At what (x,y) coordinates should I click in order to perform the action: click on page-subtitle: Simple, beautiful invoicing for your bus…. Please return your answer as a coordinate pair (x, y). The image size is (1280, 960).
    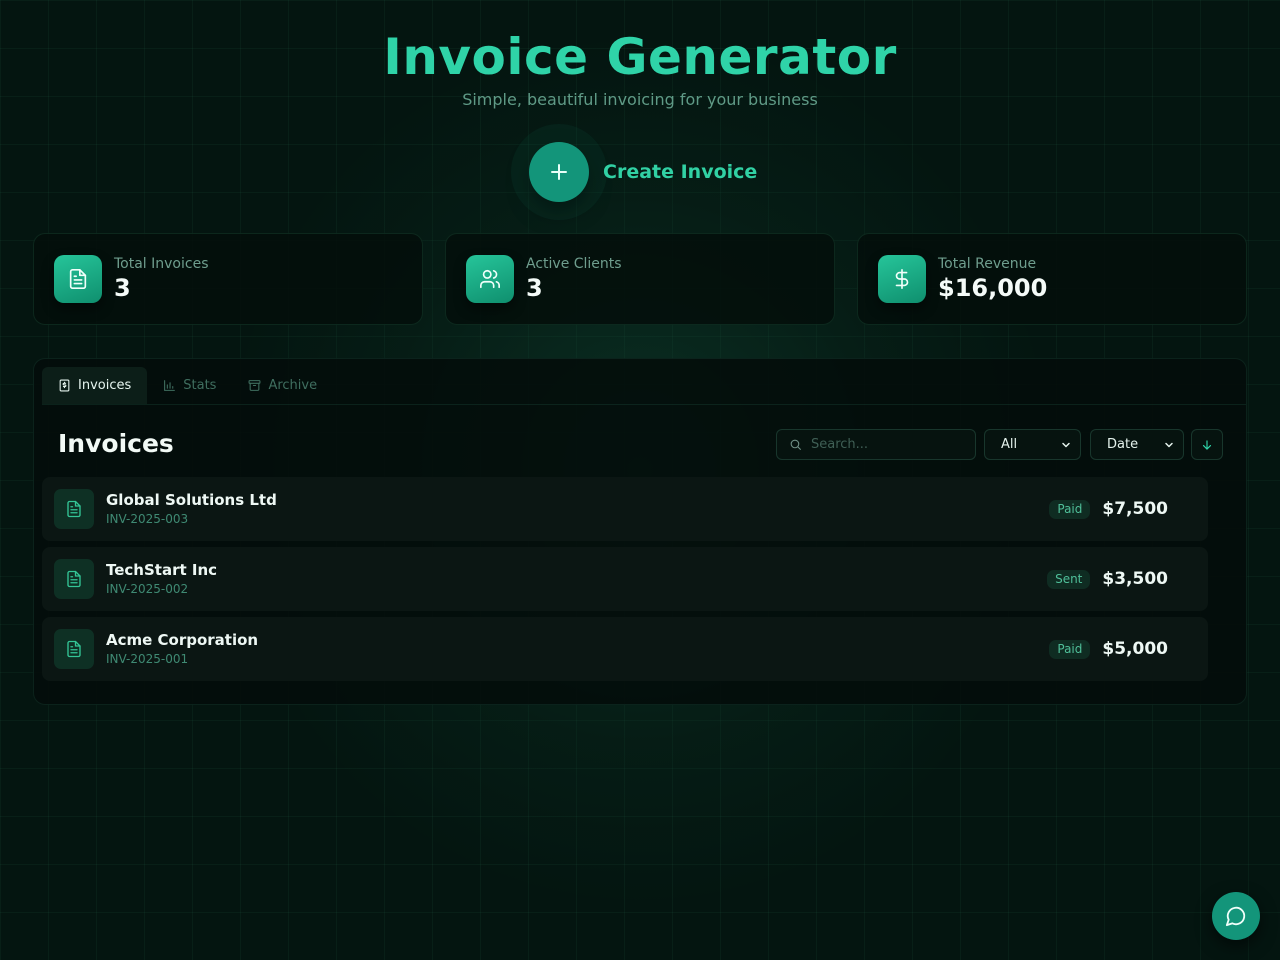
    Looking at the image, I should click on (640, 99).